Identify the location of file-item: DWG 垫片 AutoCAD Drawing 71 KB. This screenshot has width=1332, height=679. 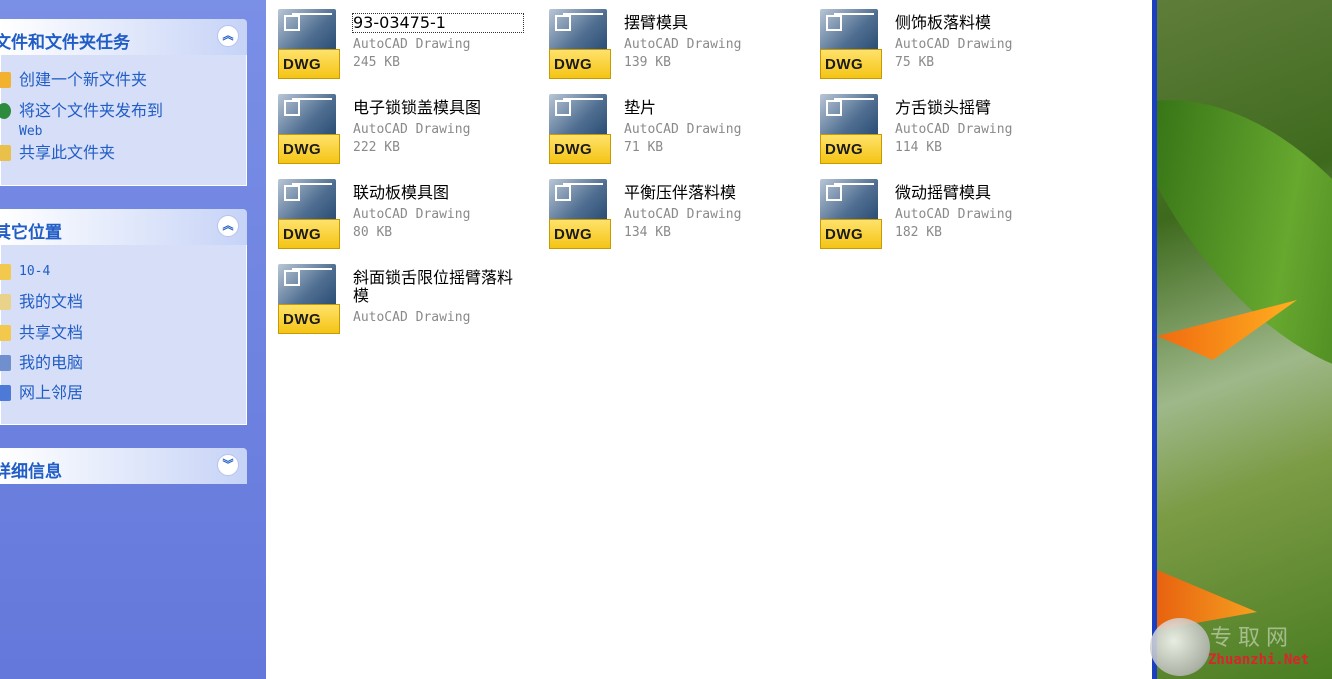
(667, 125).